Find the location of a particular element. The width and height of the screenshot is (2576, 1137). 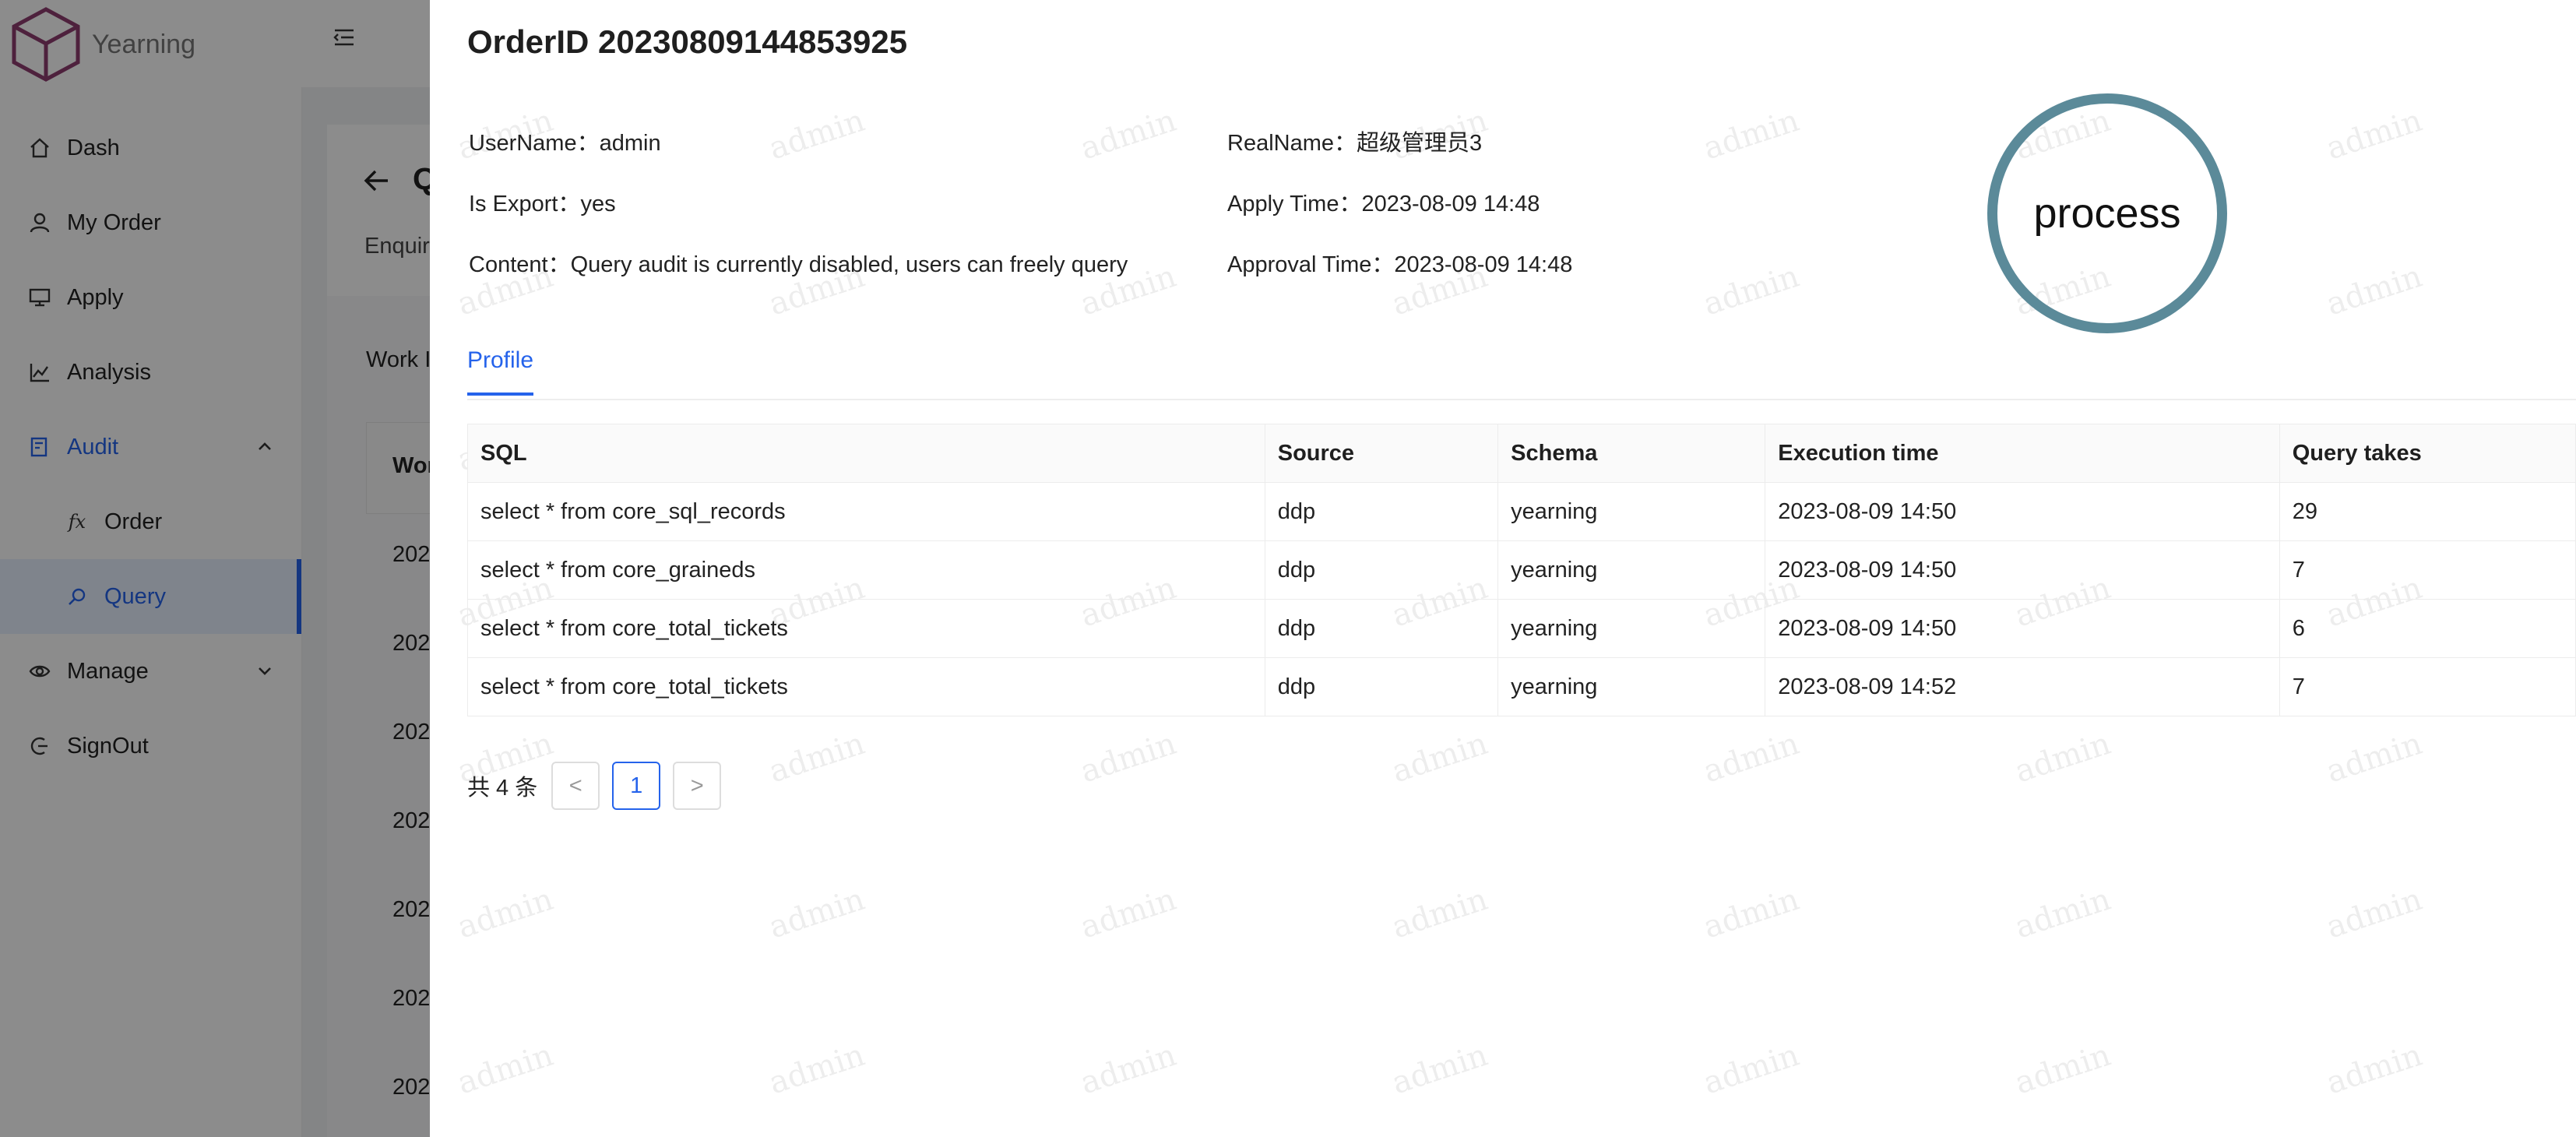

field-label: Approval Time： is located at coordinates (1311, 264).